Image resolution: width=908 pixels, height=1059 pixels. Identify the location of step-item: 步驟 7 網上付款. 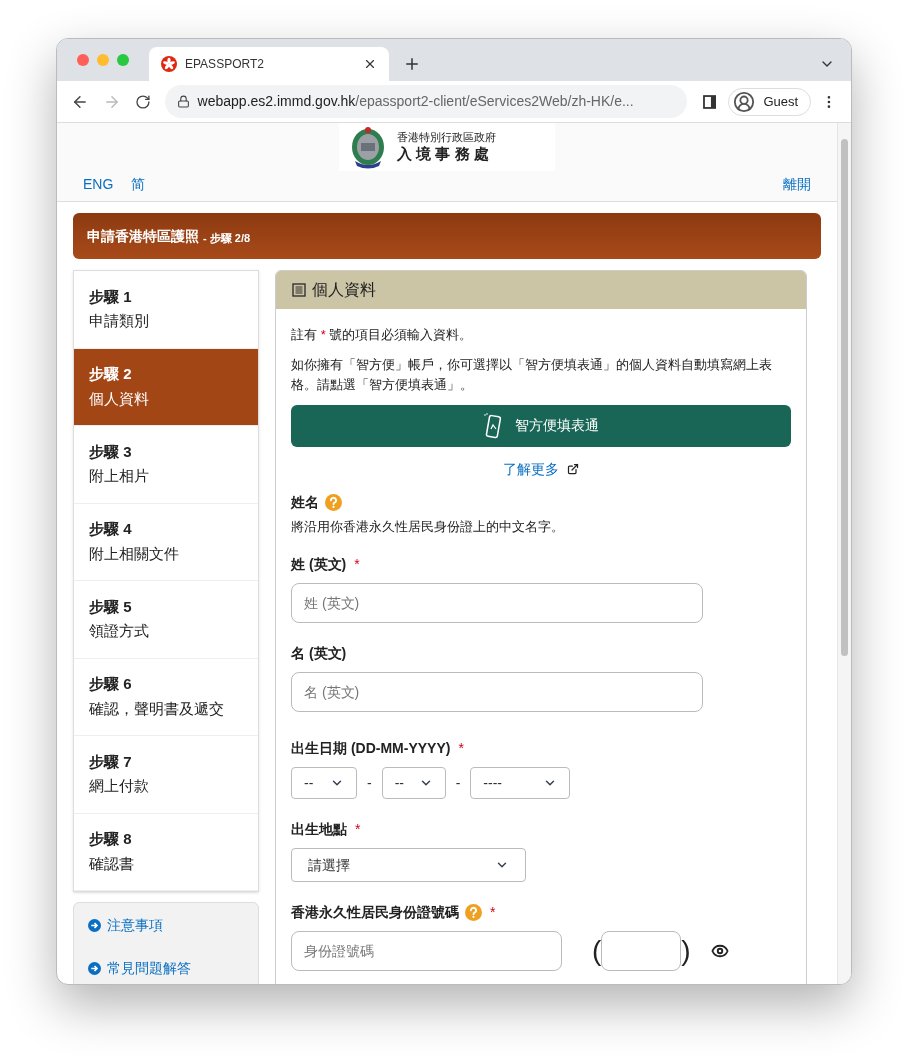
(166, 775).